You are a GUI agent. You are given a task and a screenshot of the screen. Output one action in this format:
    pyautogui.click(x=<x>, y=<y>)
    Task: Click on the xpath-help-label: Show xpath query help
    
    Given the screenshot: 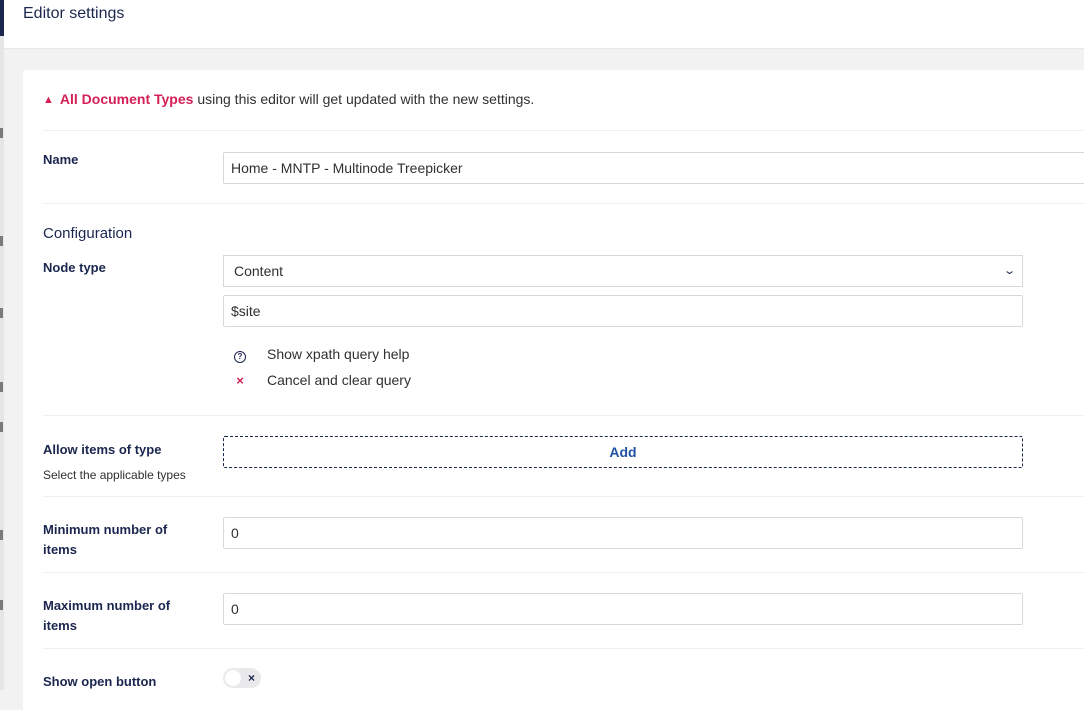 What is the action you would take?
    pyautogui.click(x=338, y=354)
    